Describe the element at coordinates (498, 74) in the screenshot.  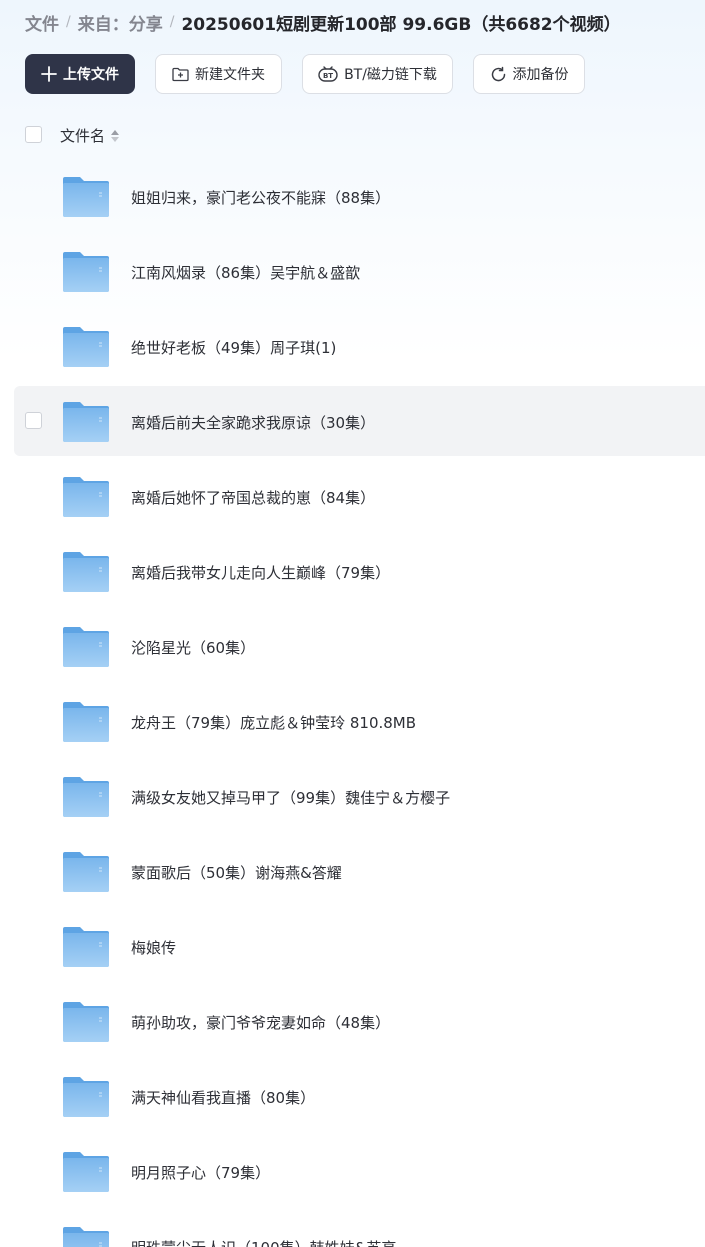
I see `sync-icon` at that location.